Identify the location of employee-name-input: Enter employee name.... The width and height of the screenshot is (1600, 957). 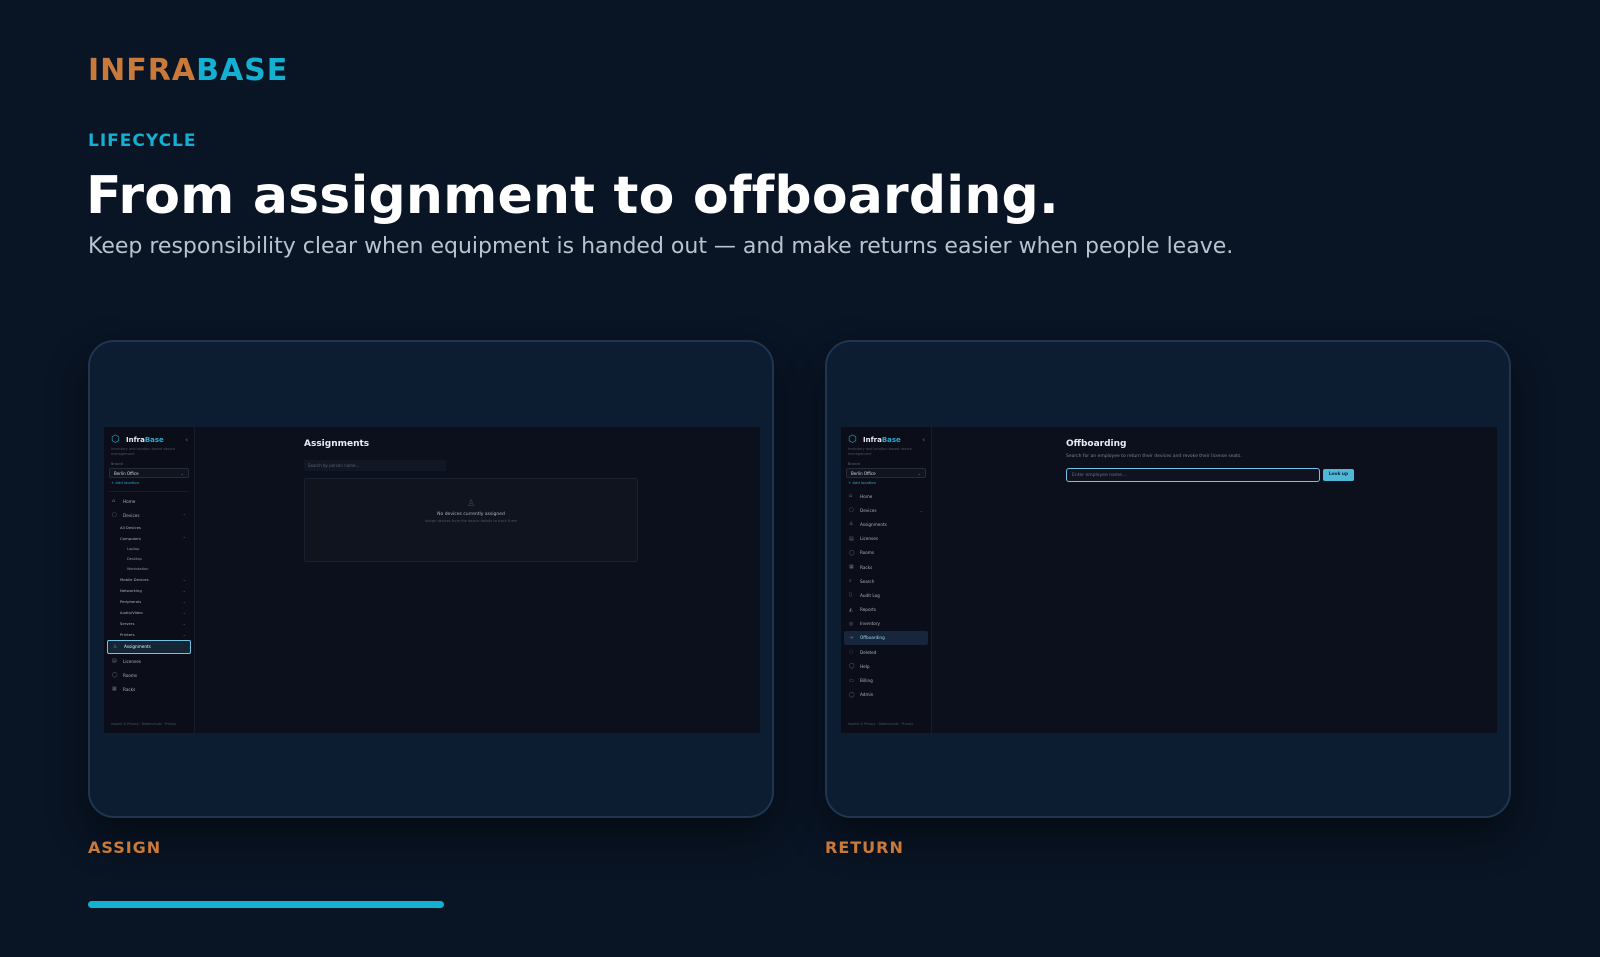
(1193, 475).